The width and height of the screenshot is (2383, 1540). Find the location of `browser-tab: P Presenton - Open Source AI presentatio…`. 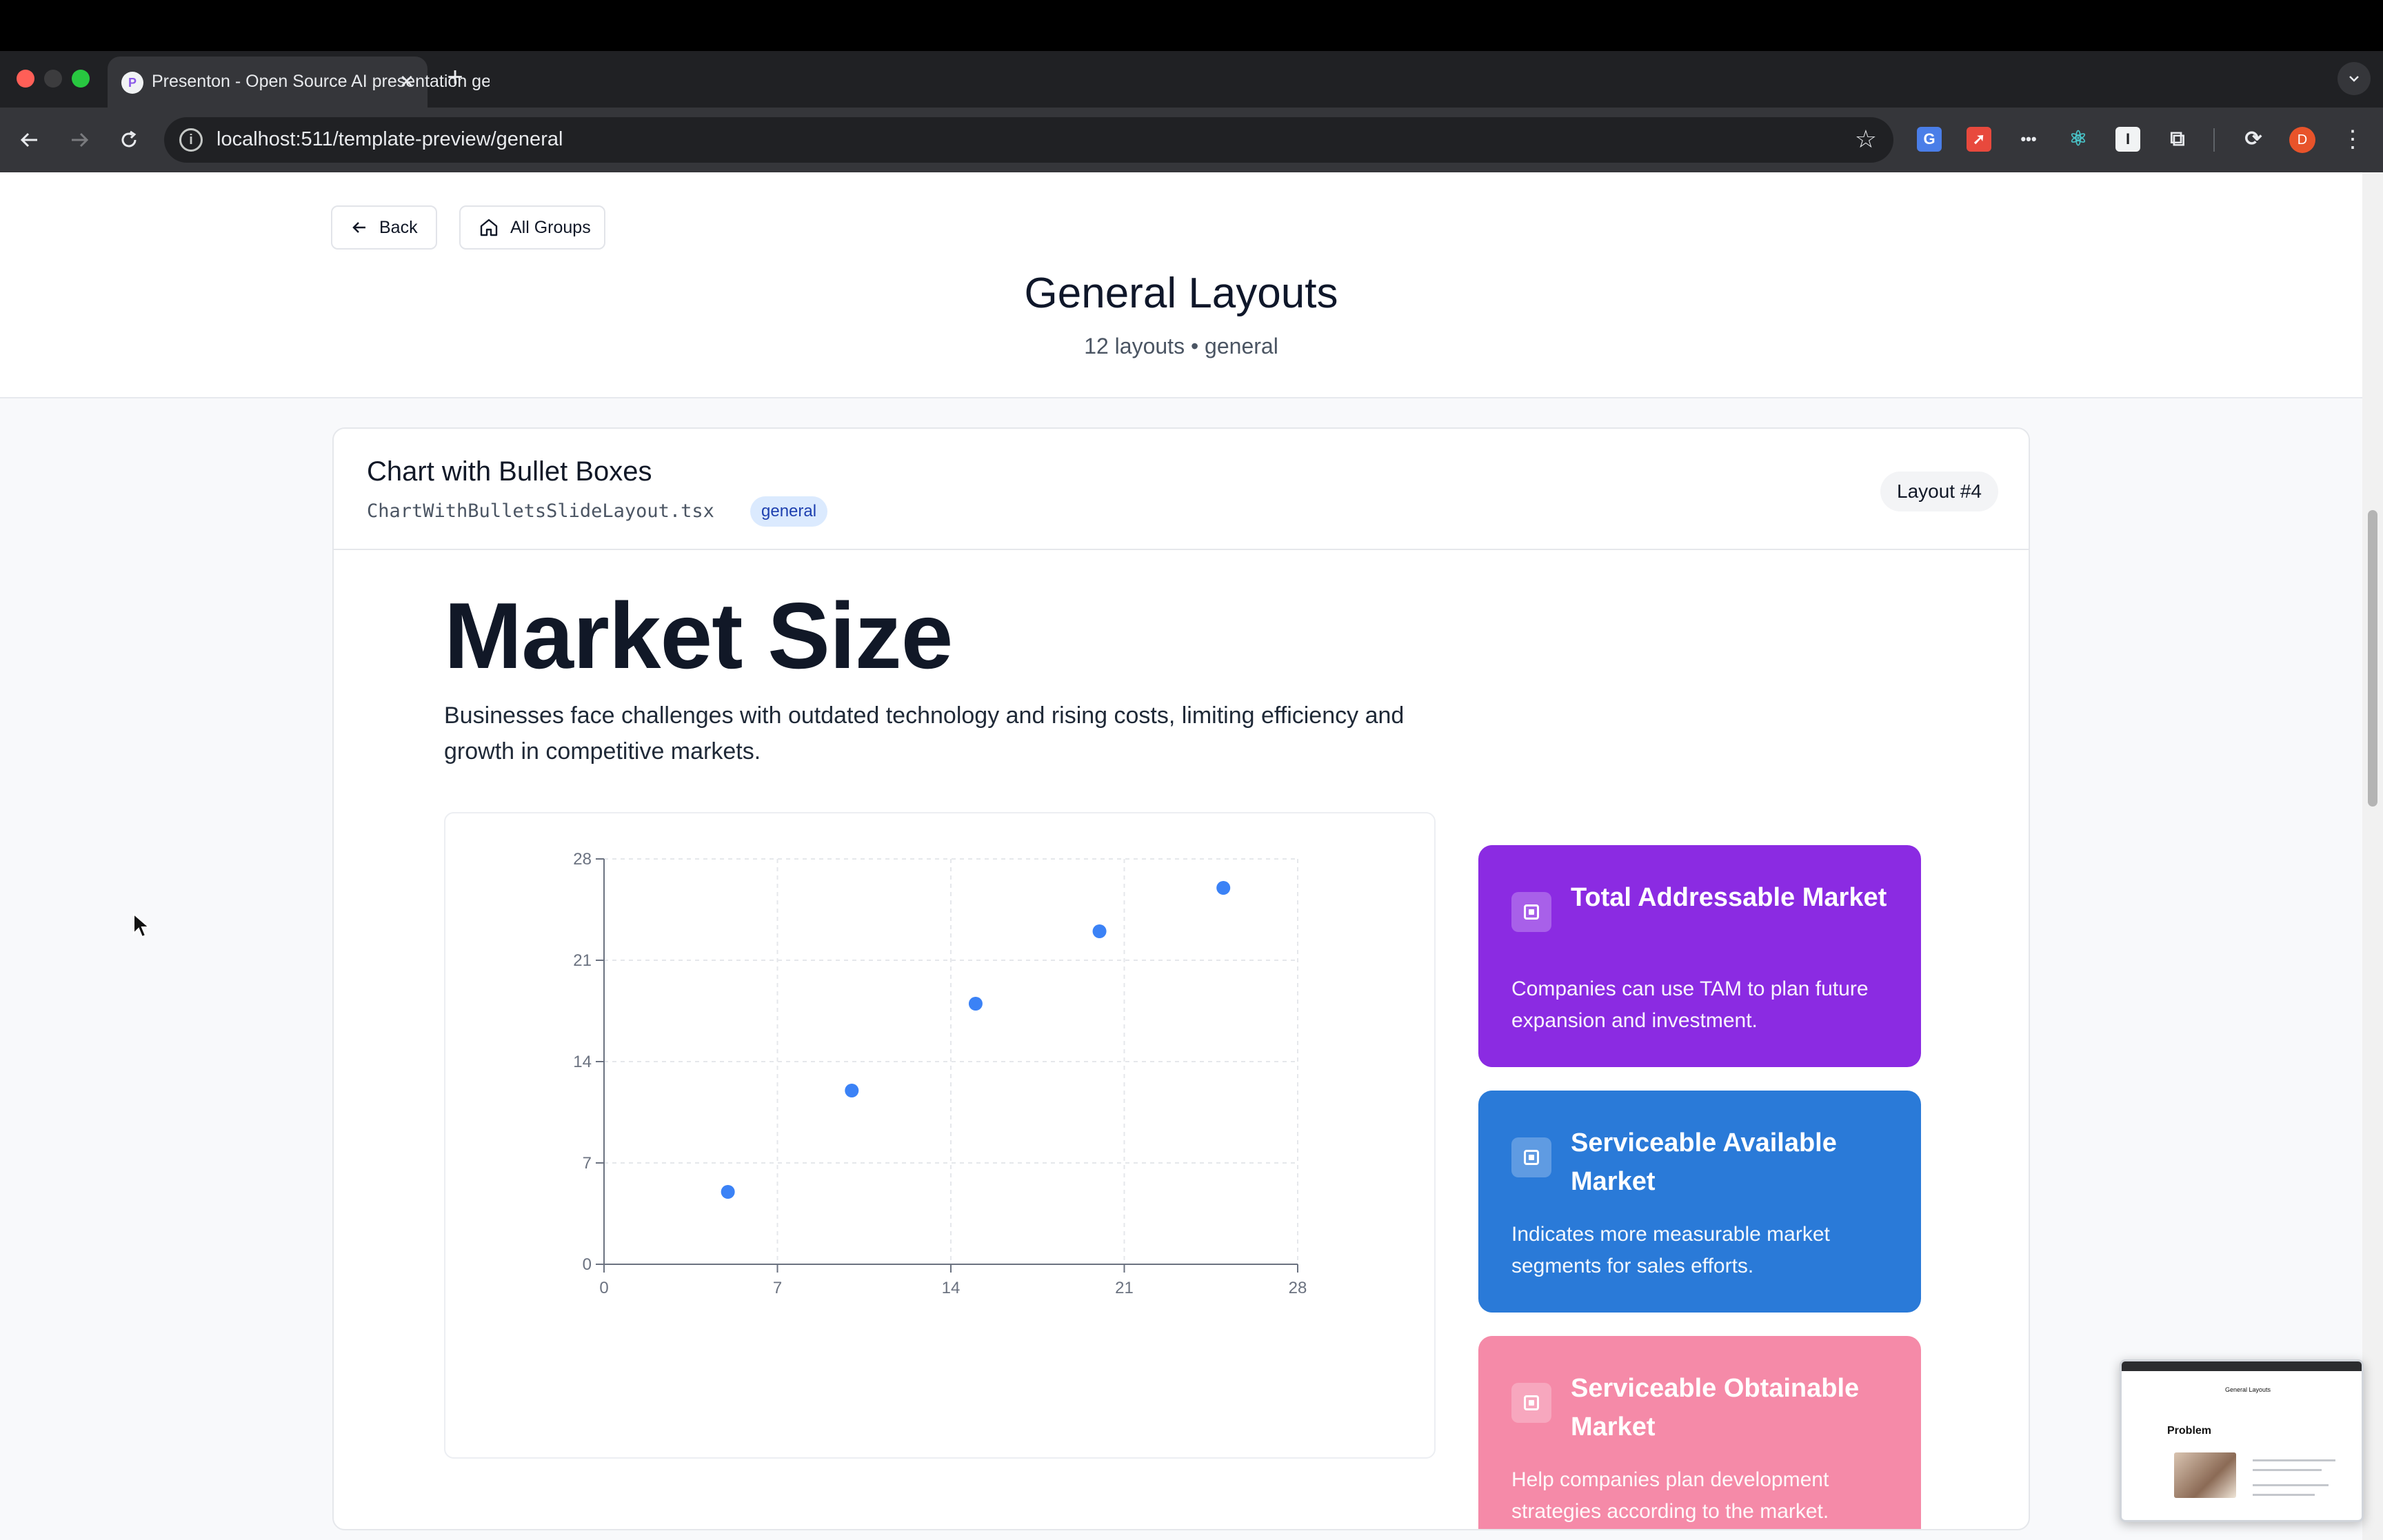

browser-tab: P Presenton - Open Source AI presentatio… is located at coordinates (299, 83).